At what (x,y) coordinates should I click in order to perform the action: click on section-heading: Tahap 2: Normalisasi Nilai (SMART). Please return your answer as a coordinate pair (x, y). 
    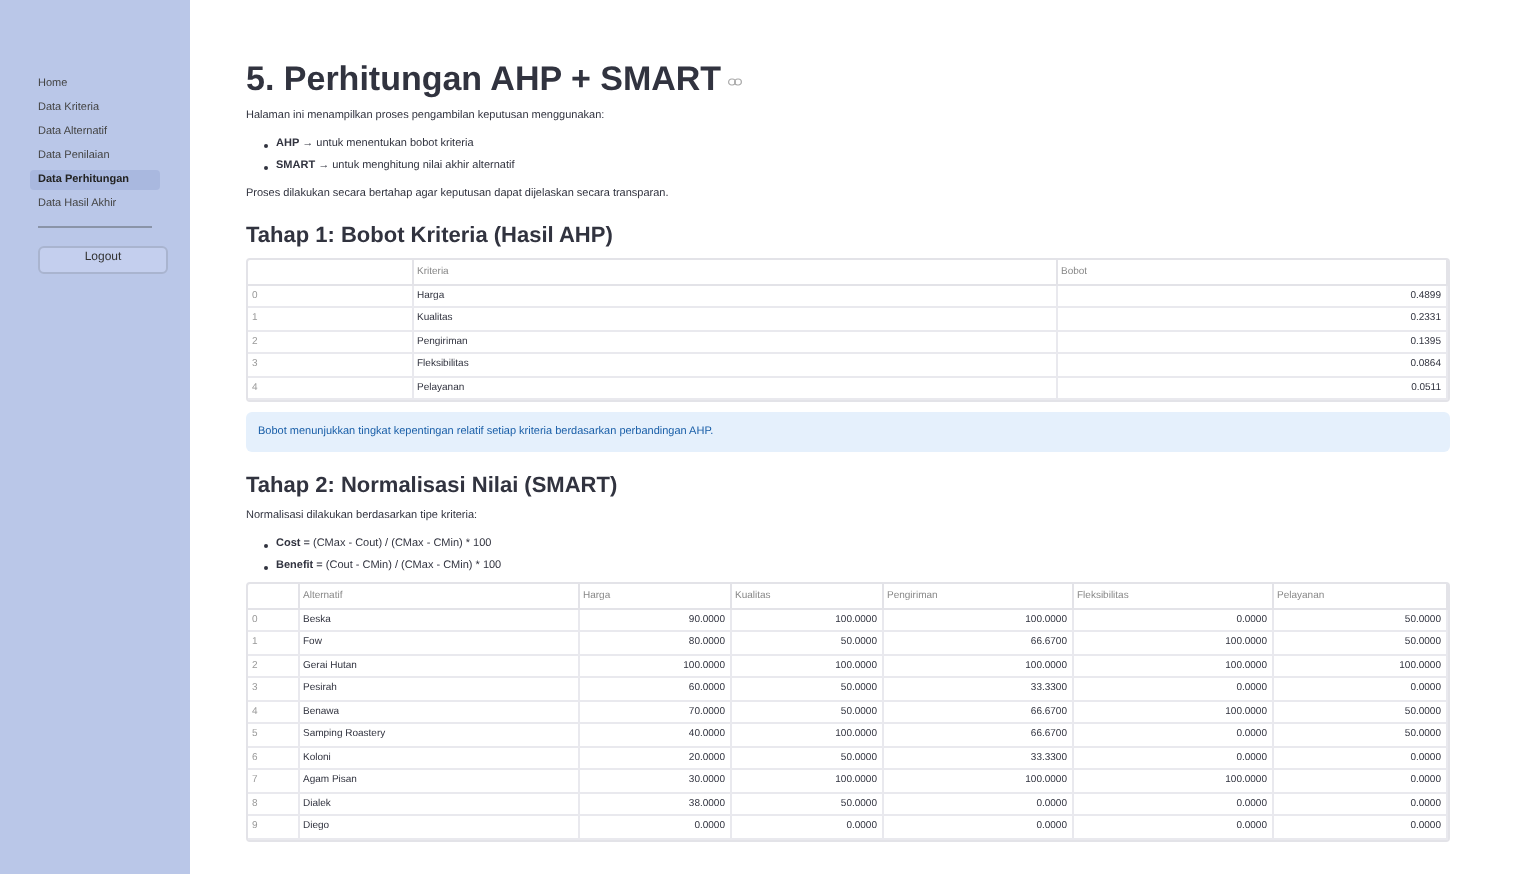
    Looking at the image, I should click on (433, 487).